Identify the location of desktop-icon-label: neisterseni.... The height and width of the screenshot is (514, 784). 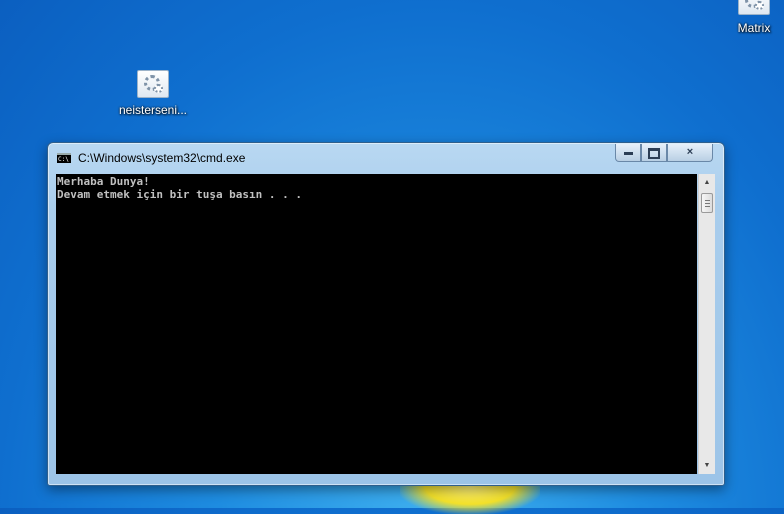
(153, 110).